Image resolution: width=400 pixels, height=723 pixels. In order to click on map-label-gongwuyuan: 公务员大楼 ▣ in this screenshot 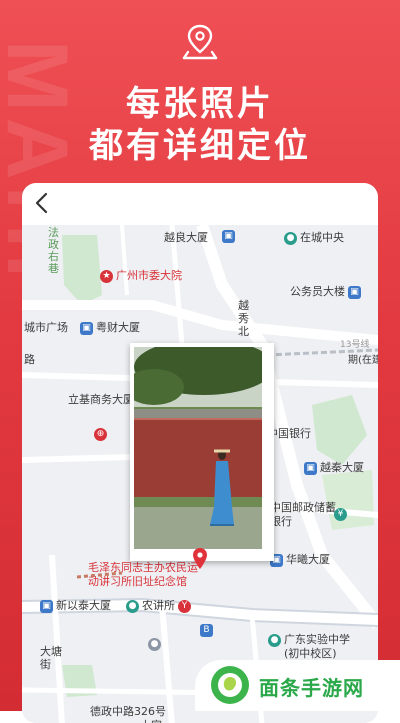, I will do `click(327, 291)`.